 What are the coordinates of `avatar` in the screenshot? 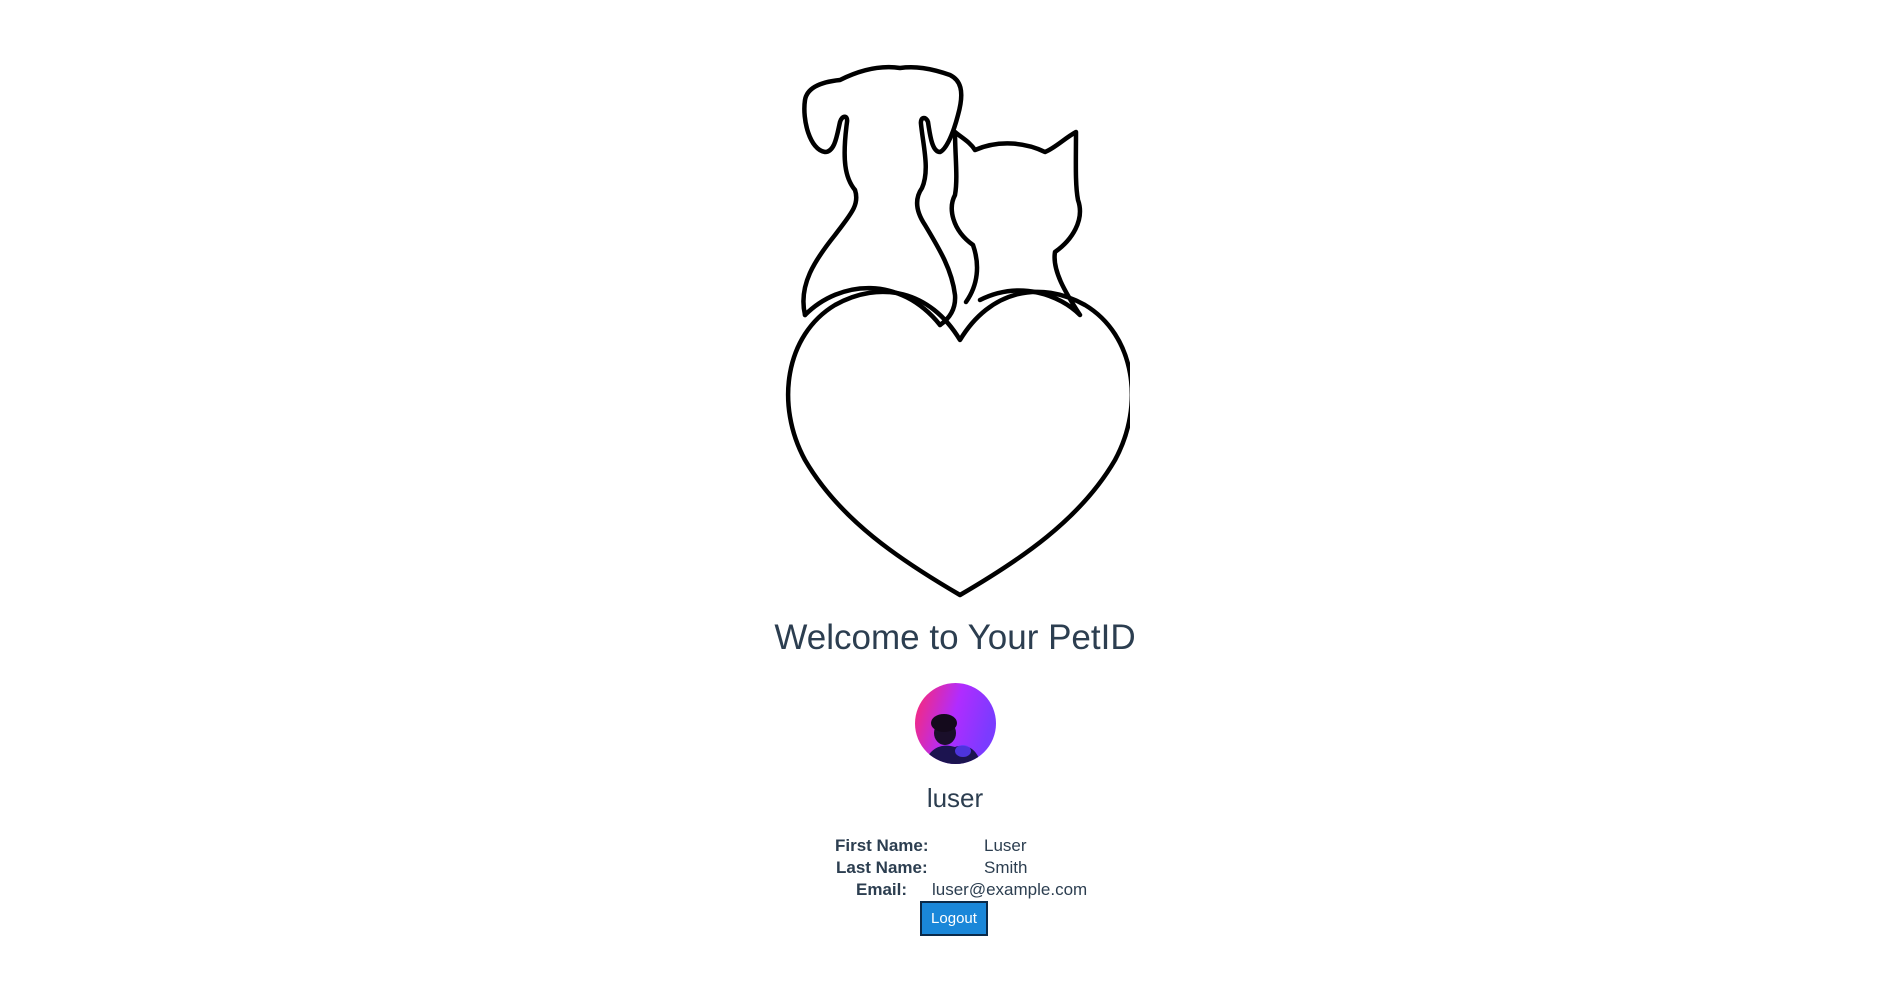 It's located at (955, 723).